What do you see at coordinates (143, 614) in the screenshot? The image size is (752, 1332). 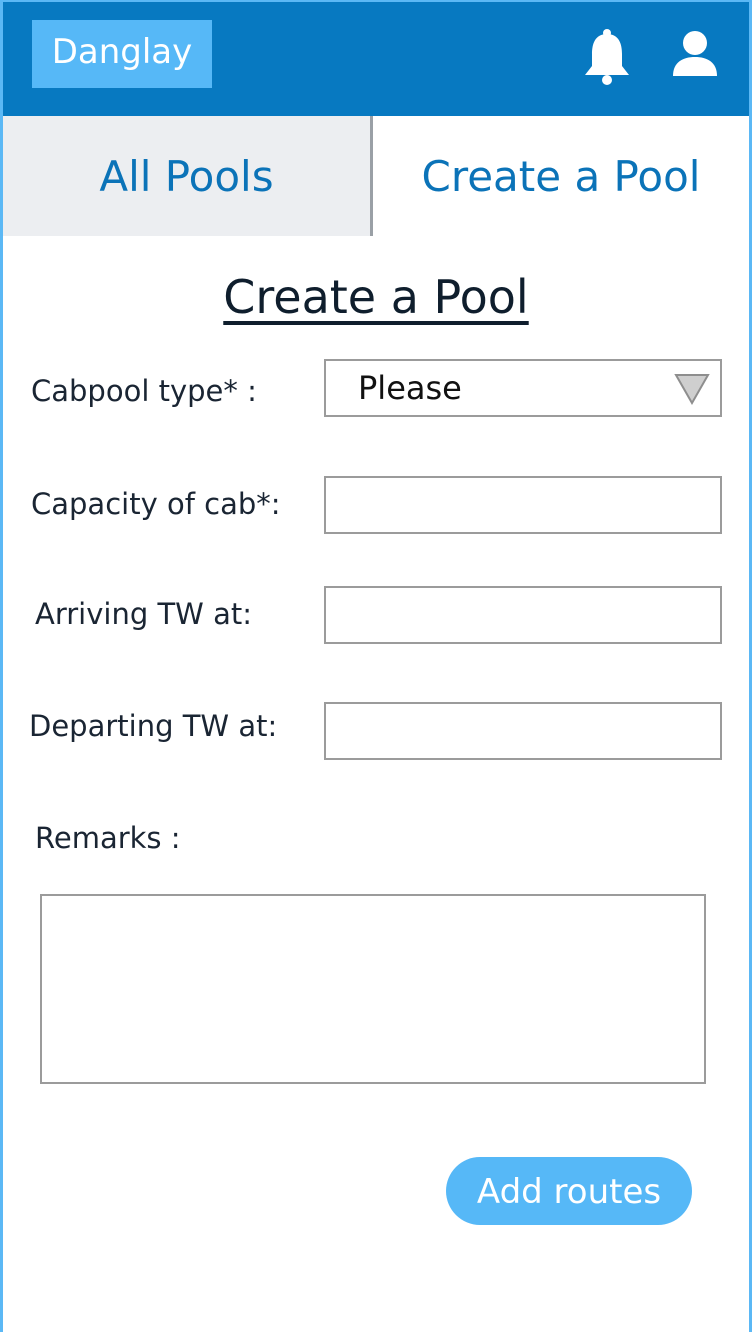 I see `arriving-label: Arriving TW at:` at bounding box center [143, 614].